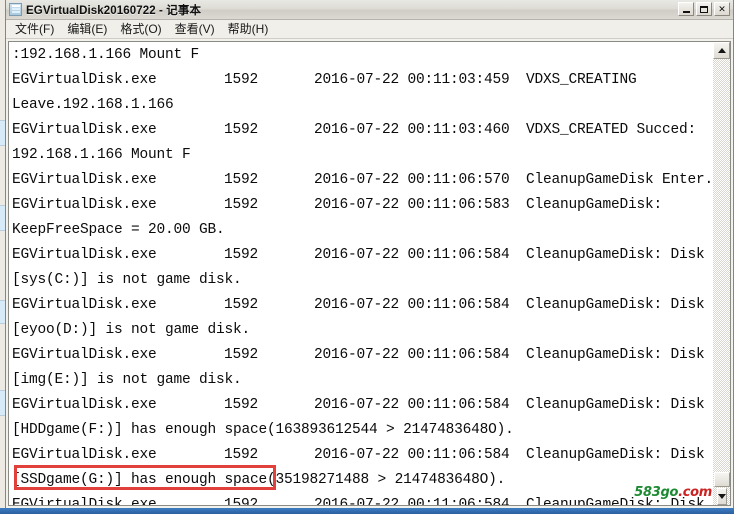 Image resolution: width=734 pixels, height=514 pixels. What do you see at coordinates (581, 80) in the screenshot?
I see `log-message: VDXS_CREATING` at bounding box center [581, 80].